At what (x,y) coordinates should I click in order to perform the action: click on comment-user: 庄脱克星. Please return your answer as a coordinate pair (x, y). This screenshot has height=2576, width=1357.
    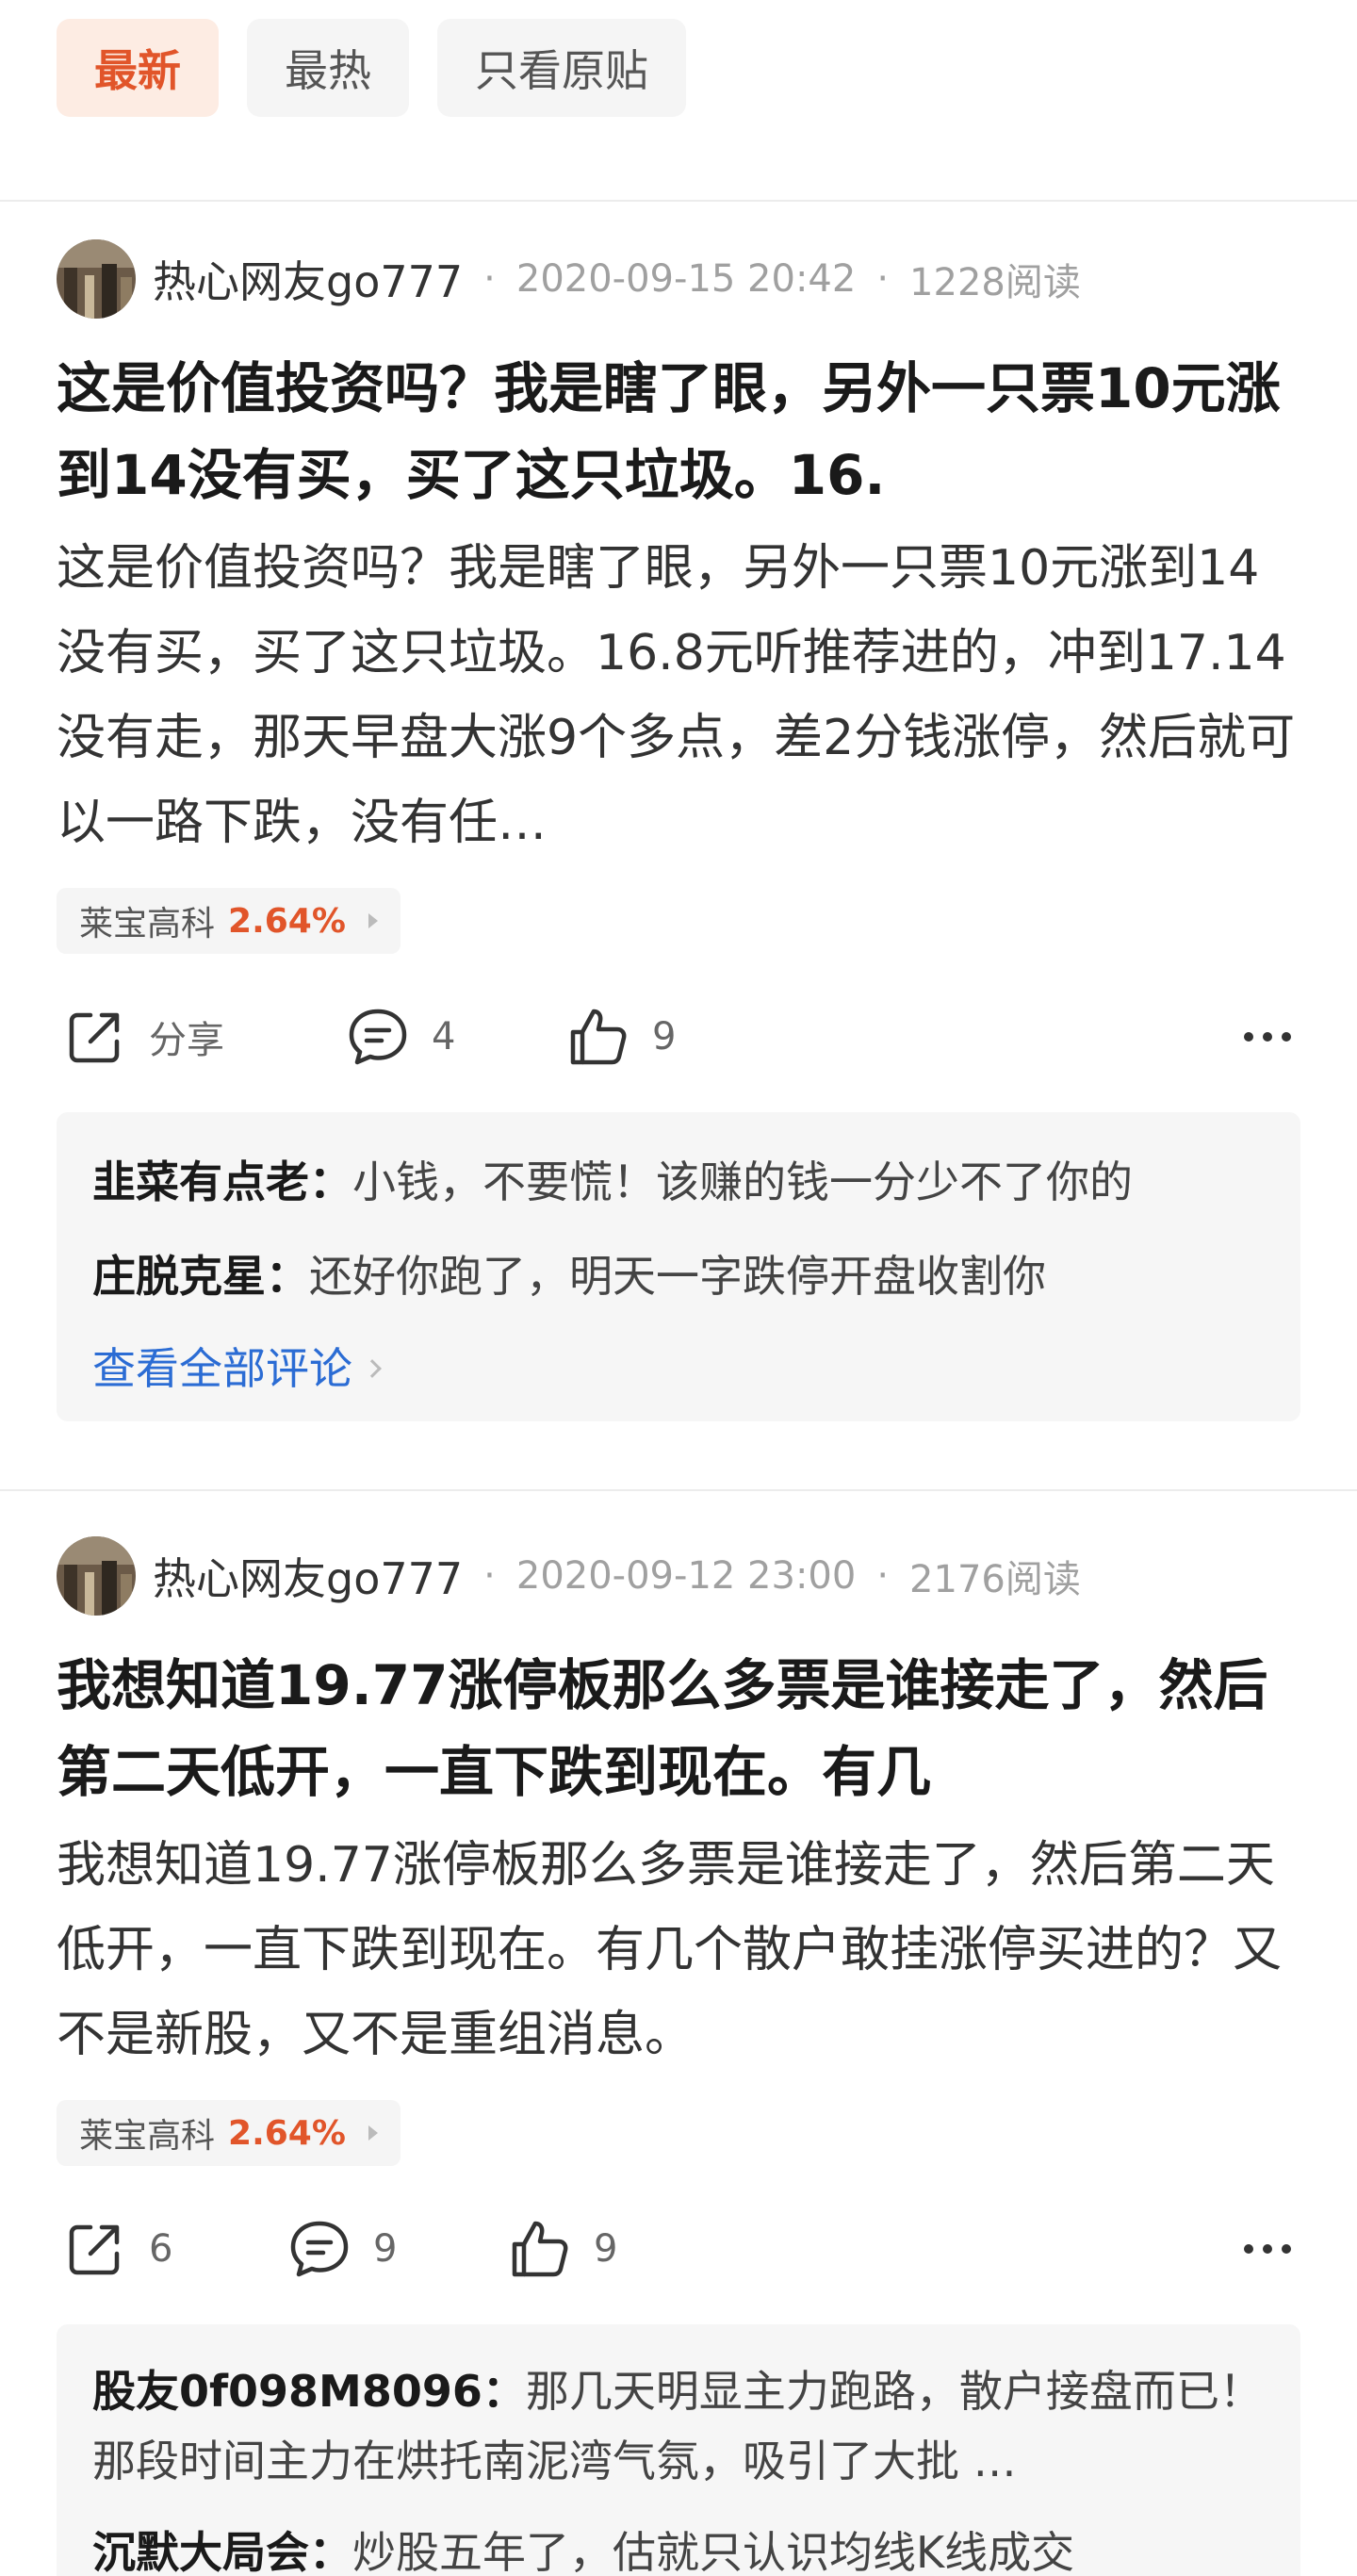
    Looking at the image, I should click on (179, 1276).